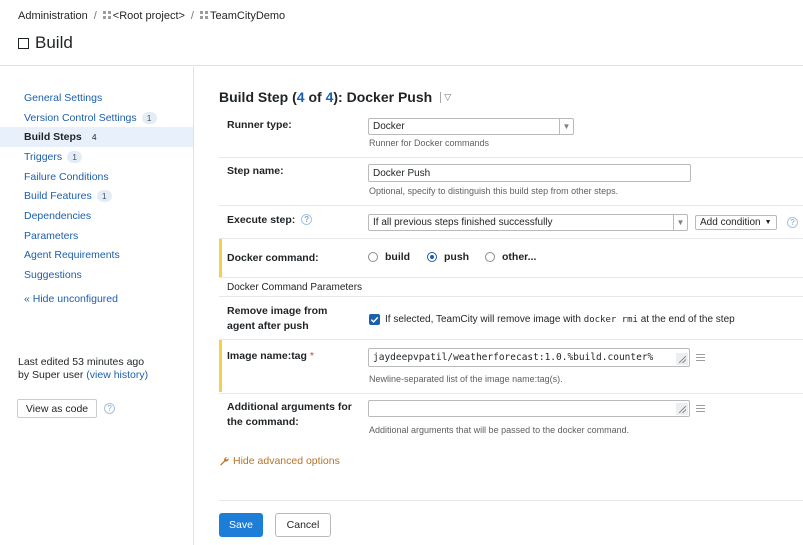 This screenshot has height=545, width=803. I want to click on additional-args-textarea, so click(529, 408).